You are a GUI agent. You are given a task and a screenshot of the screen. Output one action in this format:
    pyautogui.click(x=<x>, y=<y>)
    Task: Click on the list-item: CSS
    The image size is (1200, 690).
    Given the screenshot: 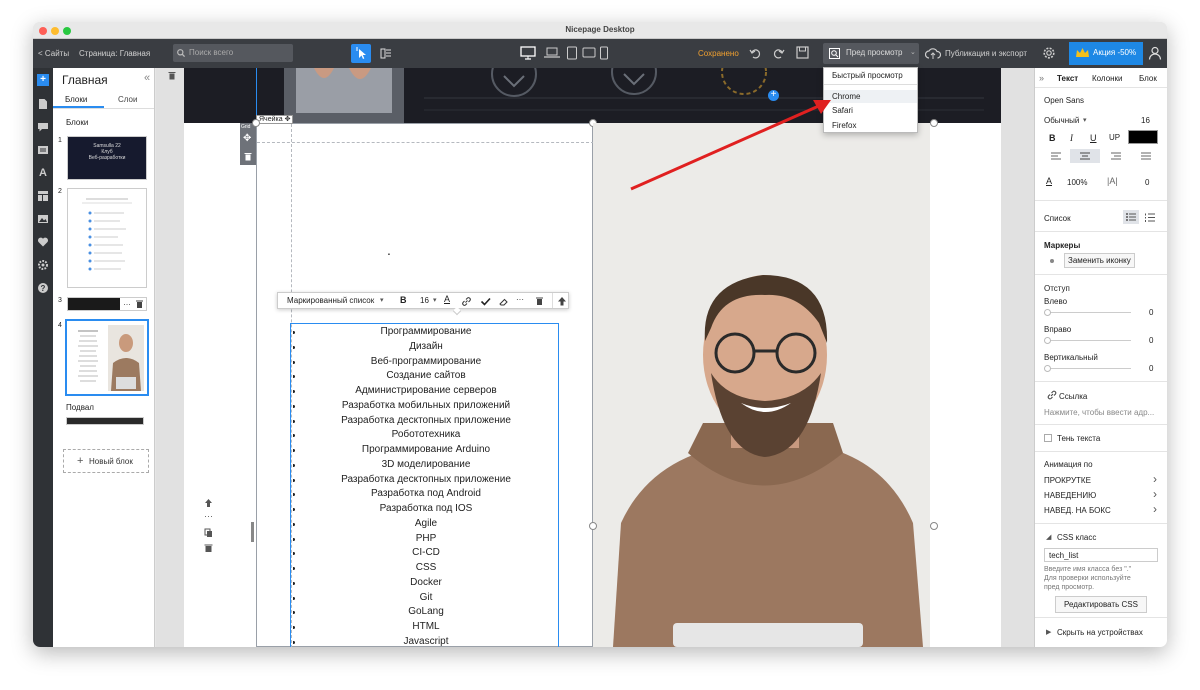 What is the action you would take?
    pyautogui.click(x=426, y=568)
    